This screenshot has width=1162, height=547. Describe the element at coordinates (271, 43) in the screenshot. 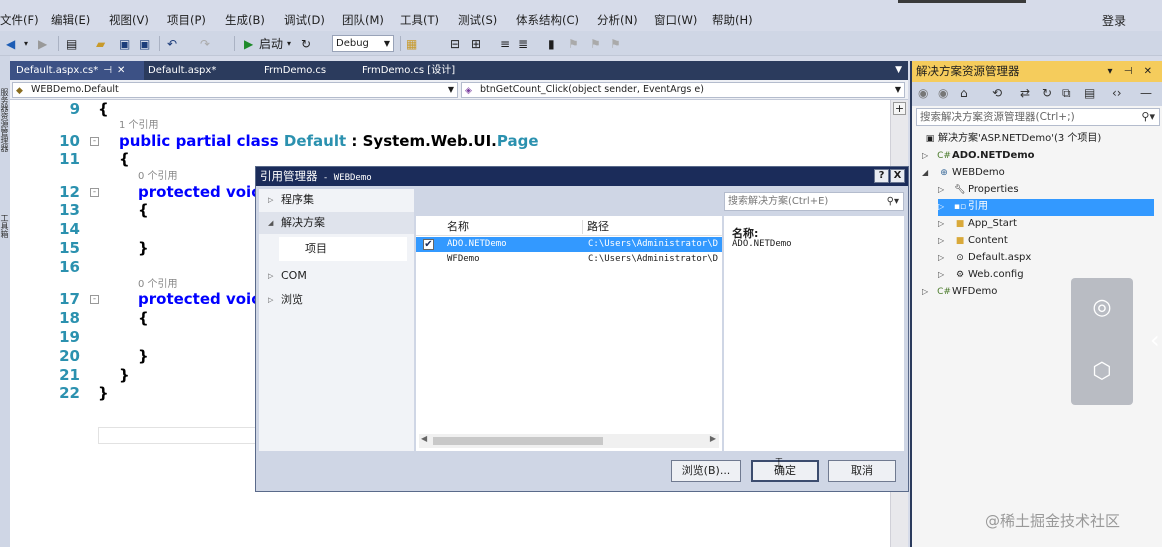

I see `start-button: 启动` at that location.